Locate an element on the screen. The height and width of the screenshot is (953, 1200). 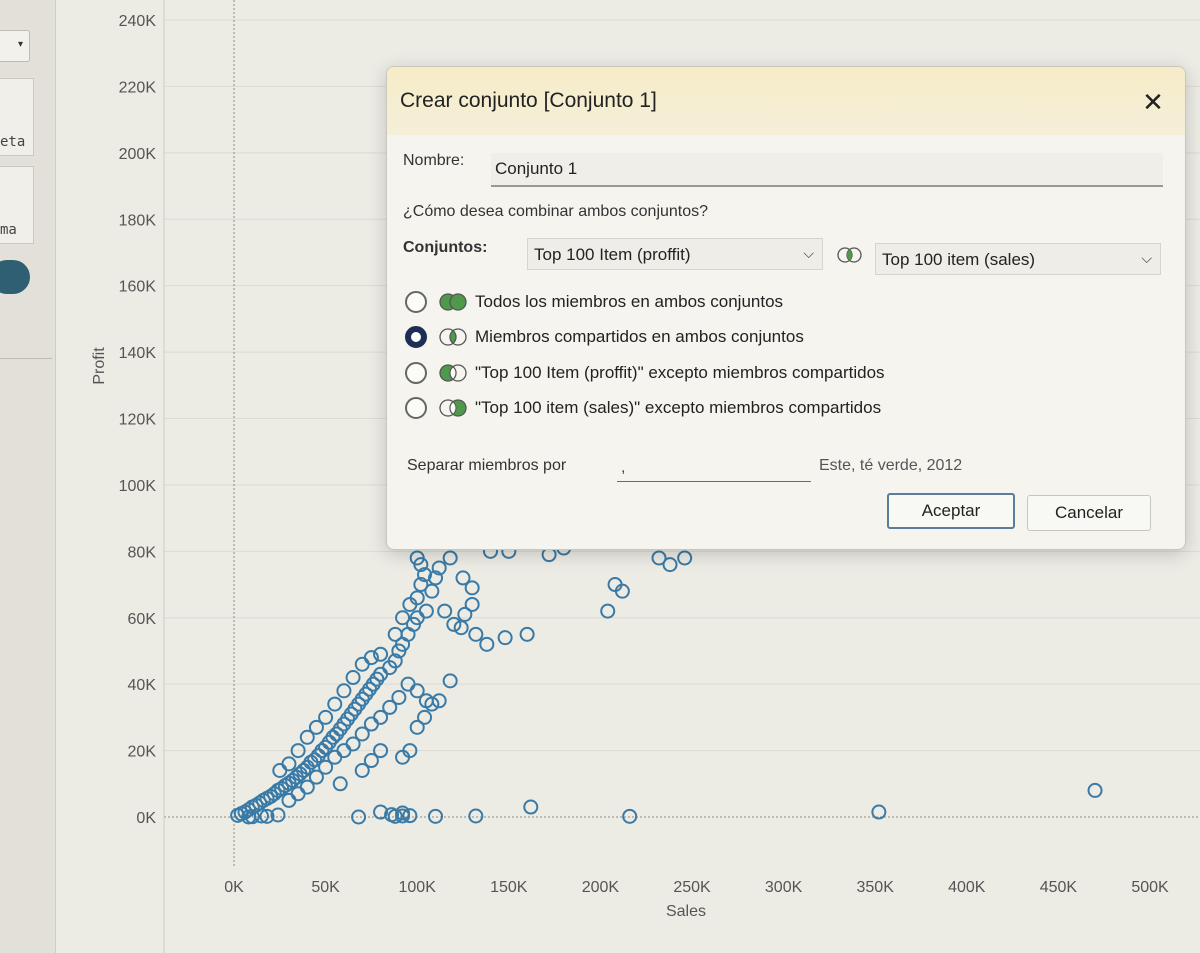
x-tick-label: 500K is located at coordinates (1150, 887).